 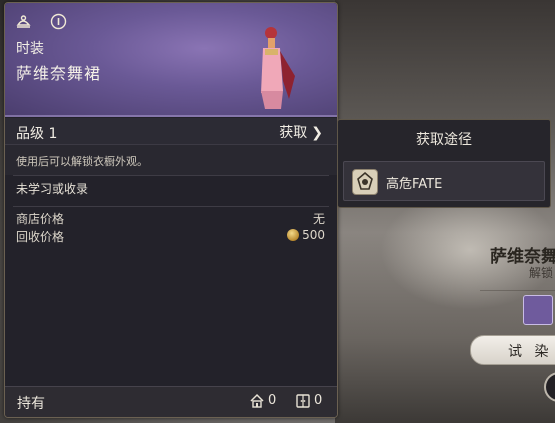 What do you see at coordinates (30, 49) in the screenshot?
I see `item-category: 时装` at bounding box center [30, 49].